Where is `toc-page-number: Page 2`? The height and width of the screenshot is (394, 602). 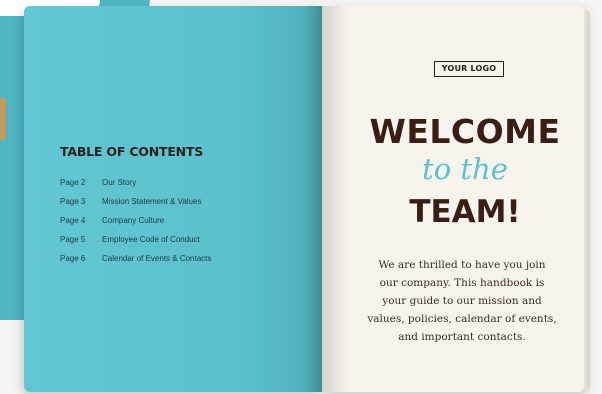
toc-page-number: Page 2 is located at coordinates (73, 182).